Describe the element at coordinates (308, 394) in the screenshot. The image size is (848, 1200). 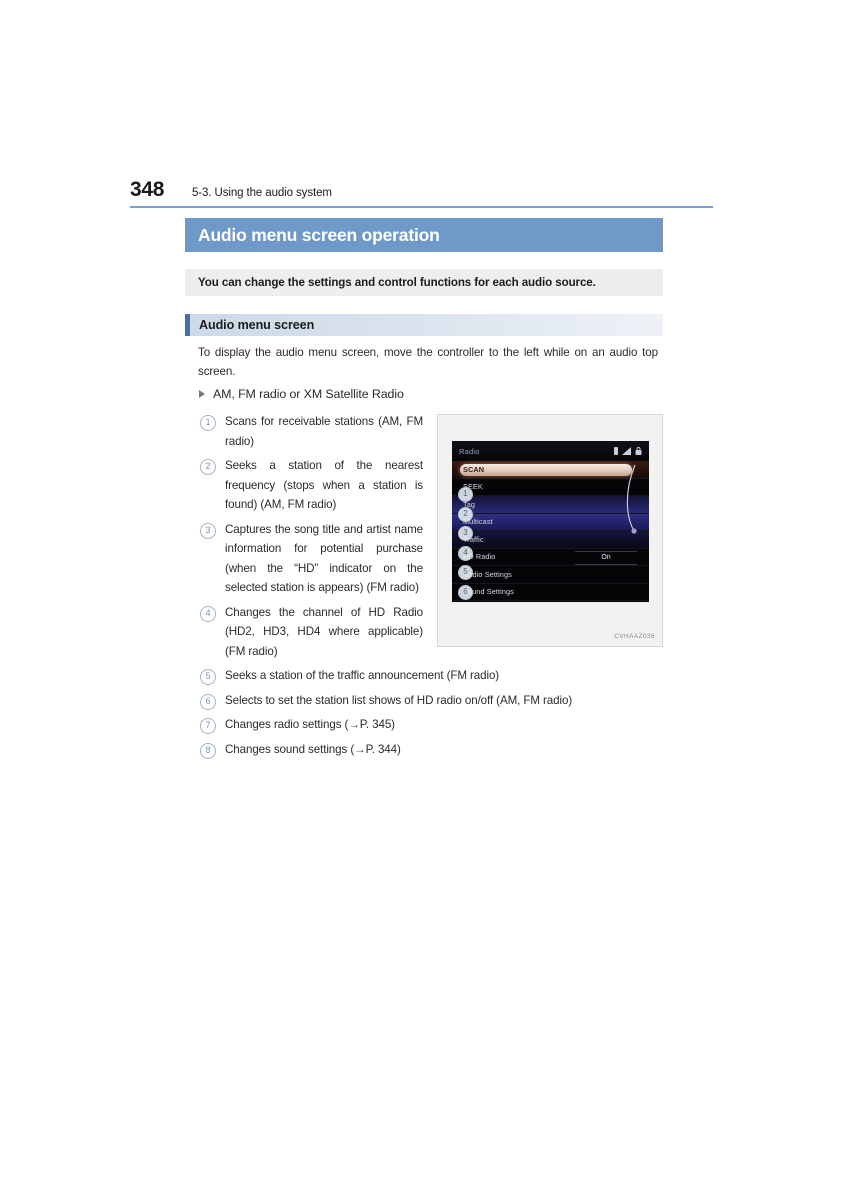
I see `source-bullet-label: AM, FM radio or XM Satellite Radio` at that location.